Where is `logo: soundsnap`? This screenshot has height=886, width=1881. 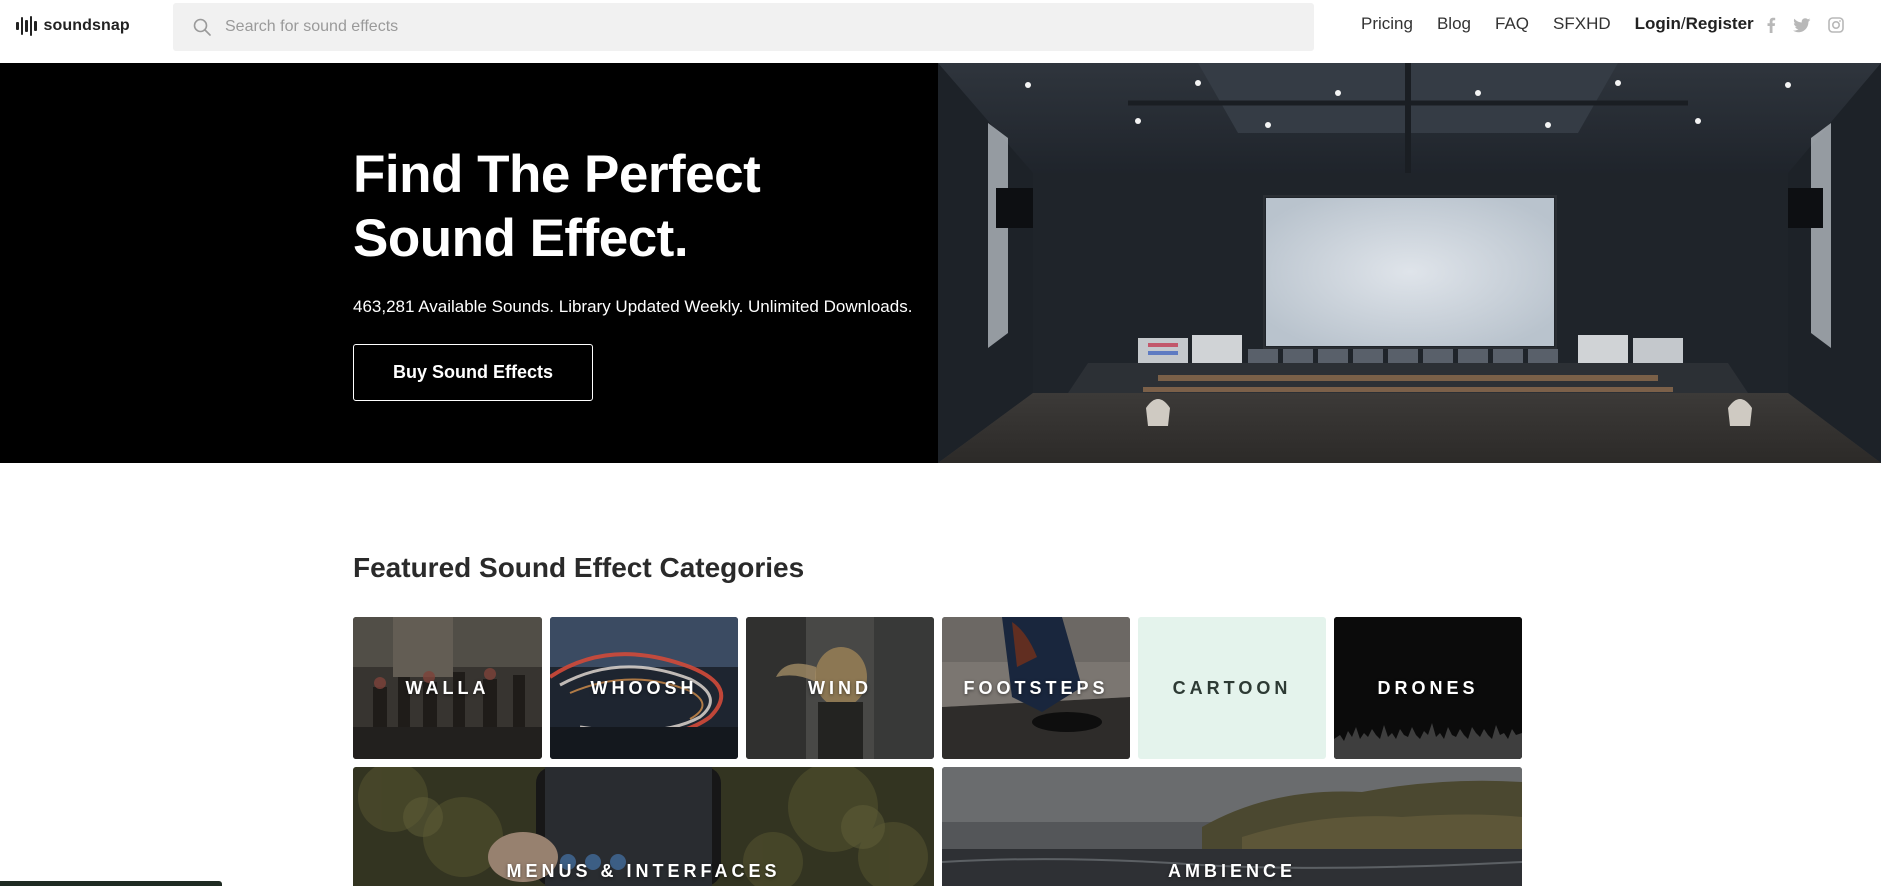
logo: soundsnap is located at coordinates (73, 26).